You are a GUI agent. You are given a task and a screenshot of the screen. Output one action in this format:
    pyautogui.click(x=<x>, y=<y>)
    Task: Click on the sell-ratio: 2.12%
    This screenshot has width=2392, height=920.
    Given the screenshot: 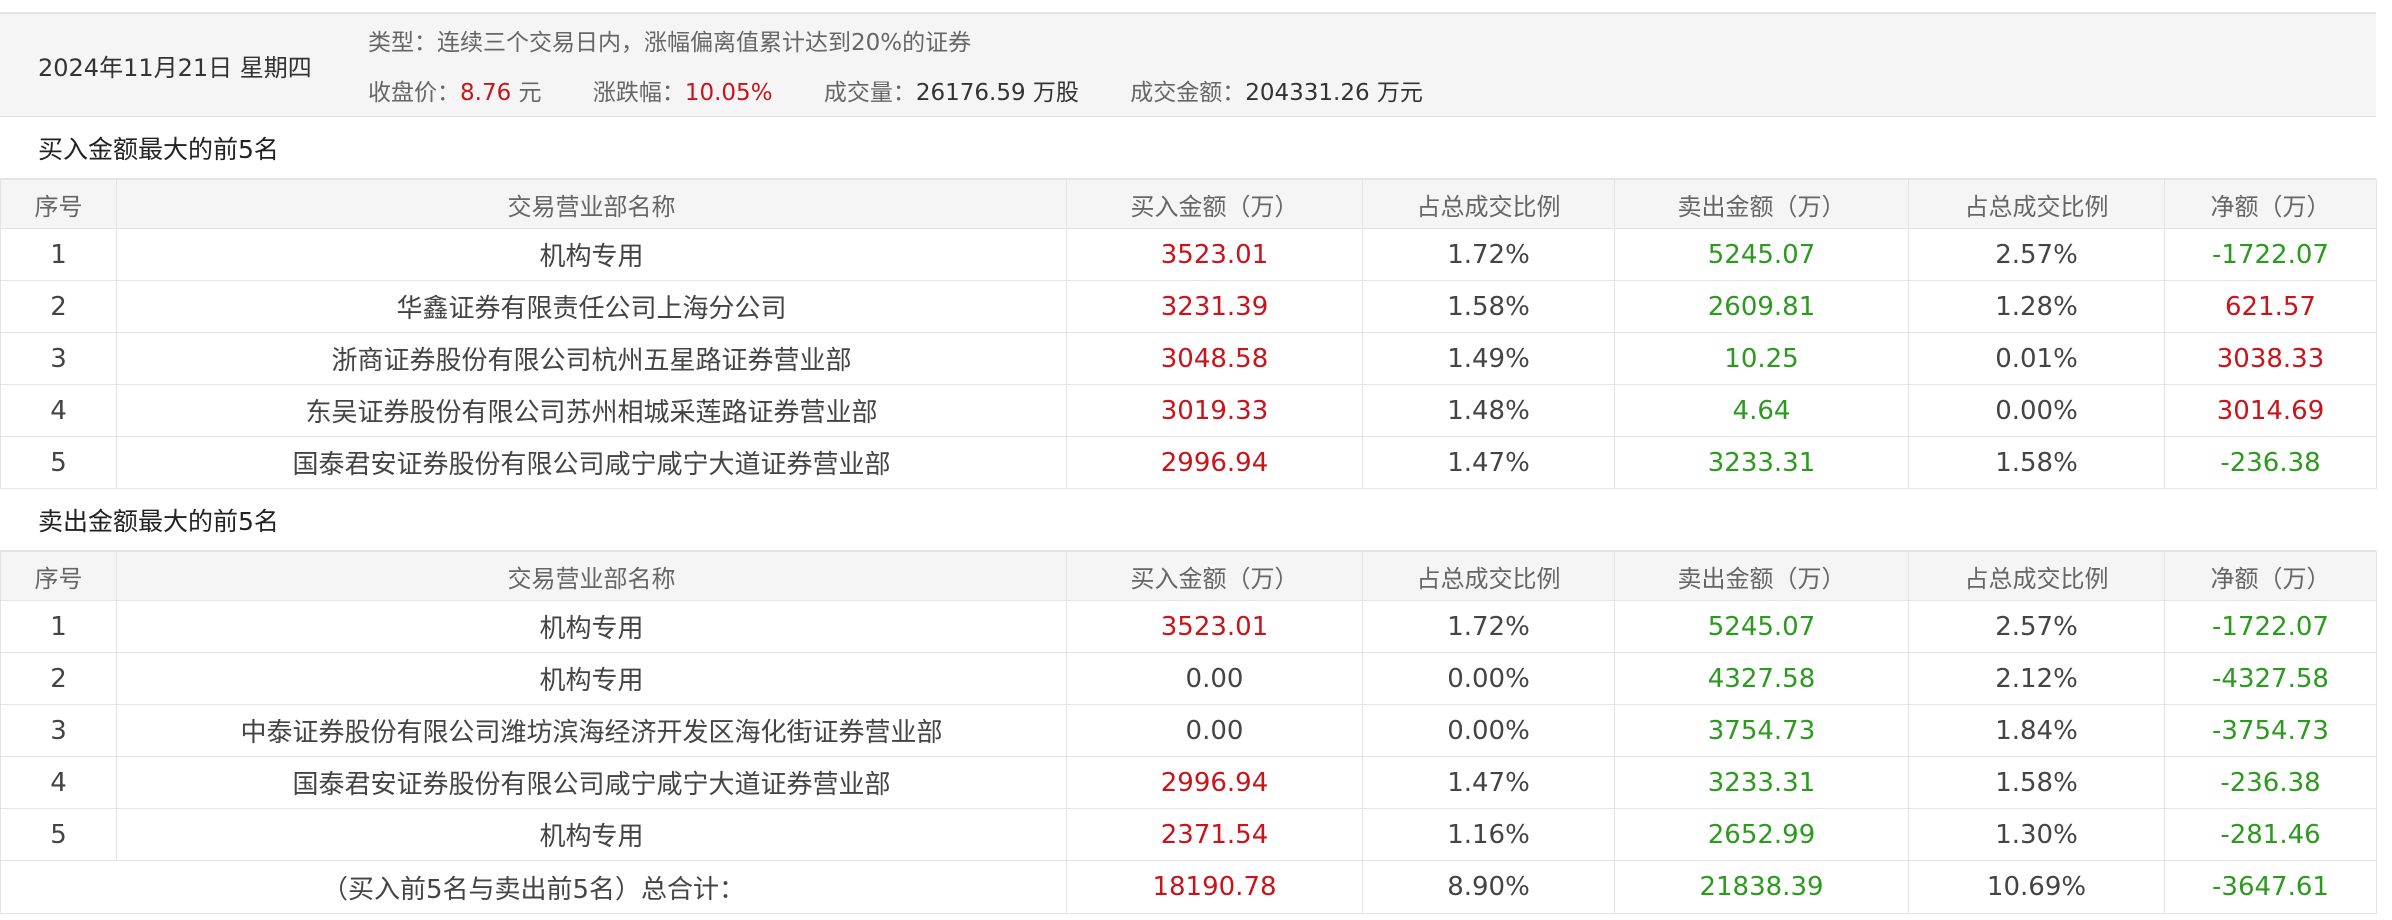 What is the action you would take?
    pyautogui.click(x=2036, y=678)
    